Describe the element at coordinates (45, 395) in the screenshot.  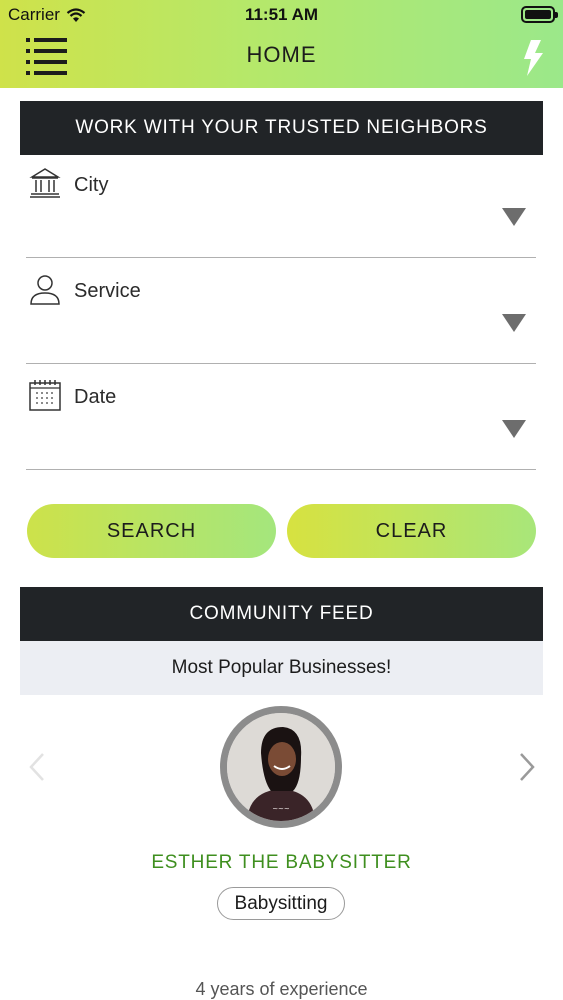
I see `calendar-icon` at that location.